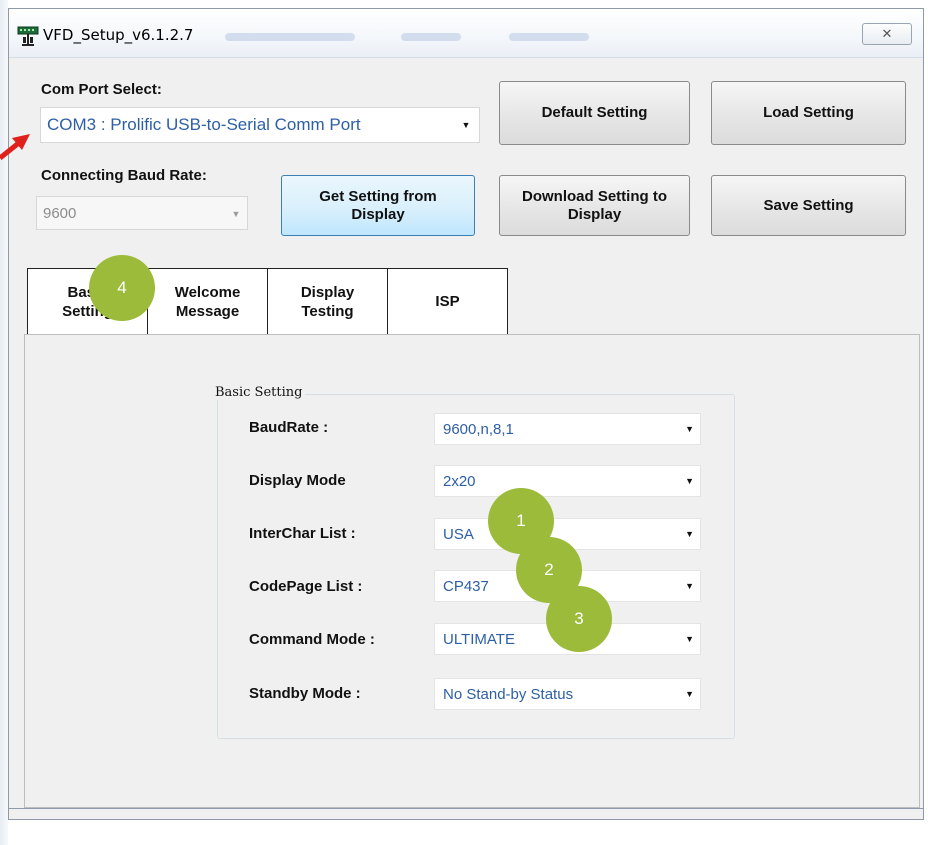 The height and width of the screenshot is (845, 928). Describe the element at coordinates (479, 639) in the screenshot. I see `command-mode-value: ULTIMATE` at that location.